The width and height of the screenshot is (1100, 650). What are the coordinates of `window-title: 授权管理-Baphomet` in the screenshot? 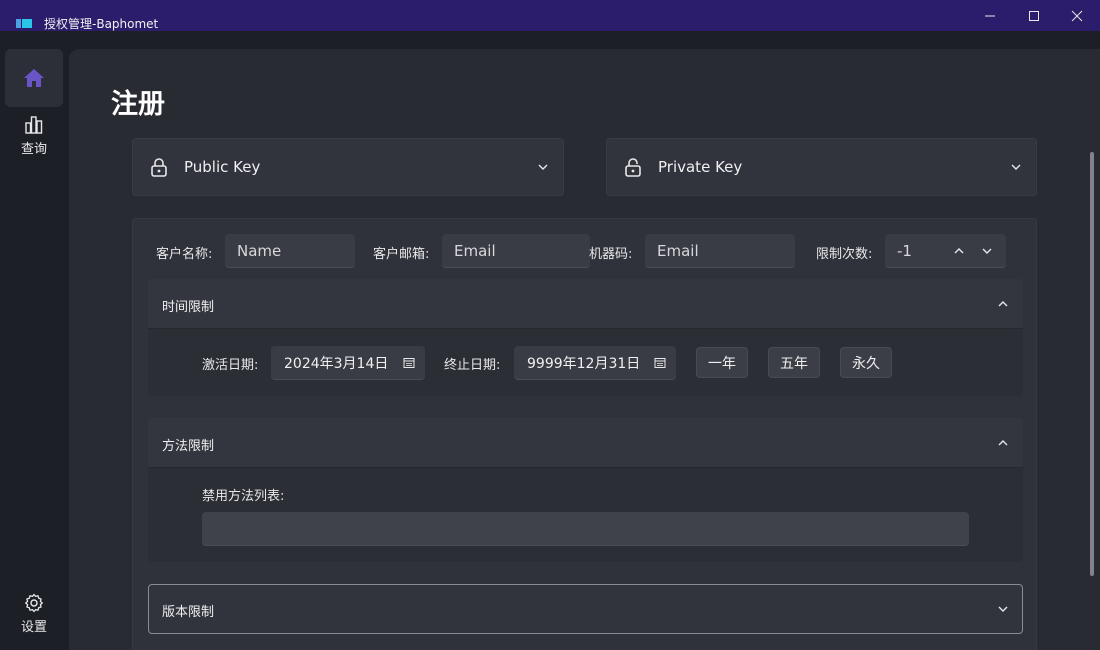 It's located at (101, 24).